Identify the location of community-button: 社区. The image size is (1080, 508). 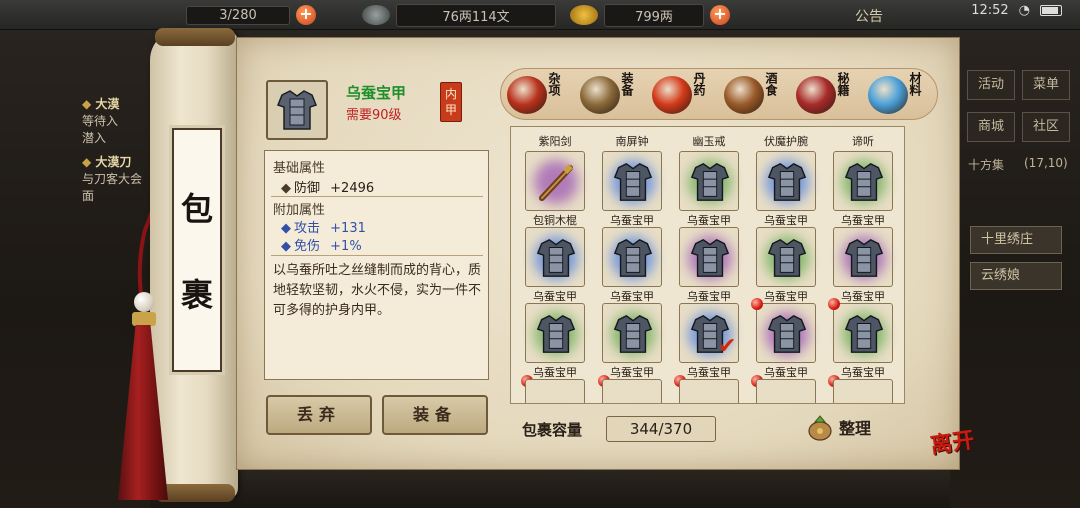
(1046, 127).